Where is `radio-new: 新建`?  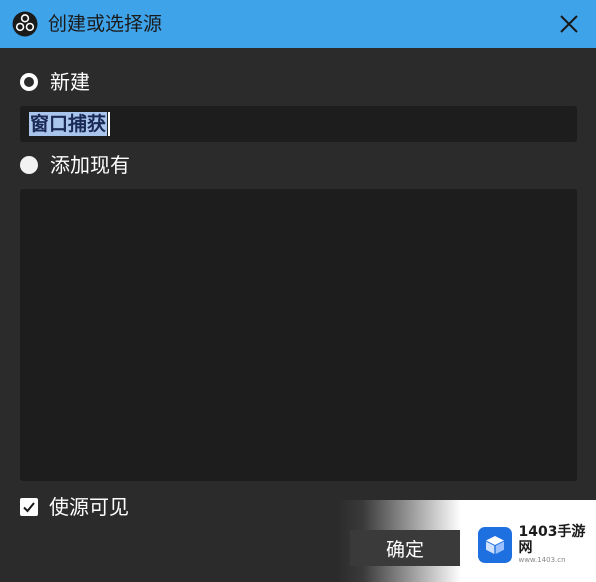 radio-new: 新建 is located at coordinates (55, 82).